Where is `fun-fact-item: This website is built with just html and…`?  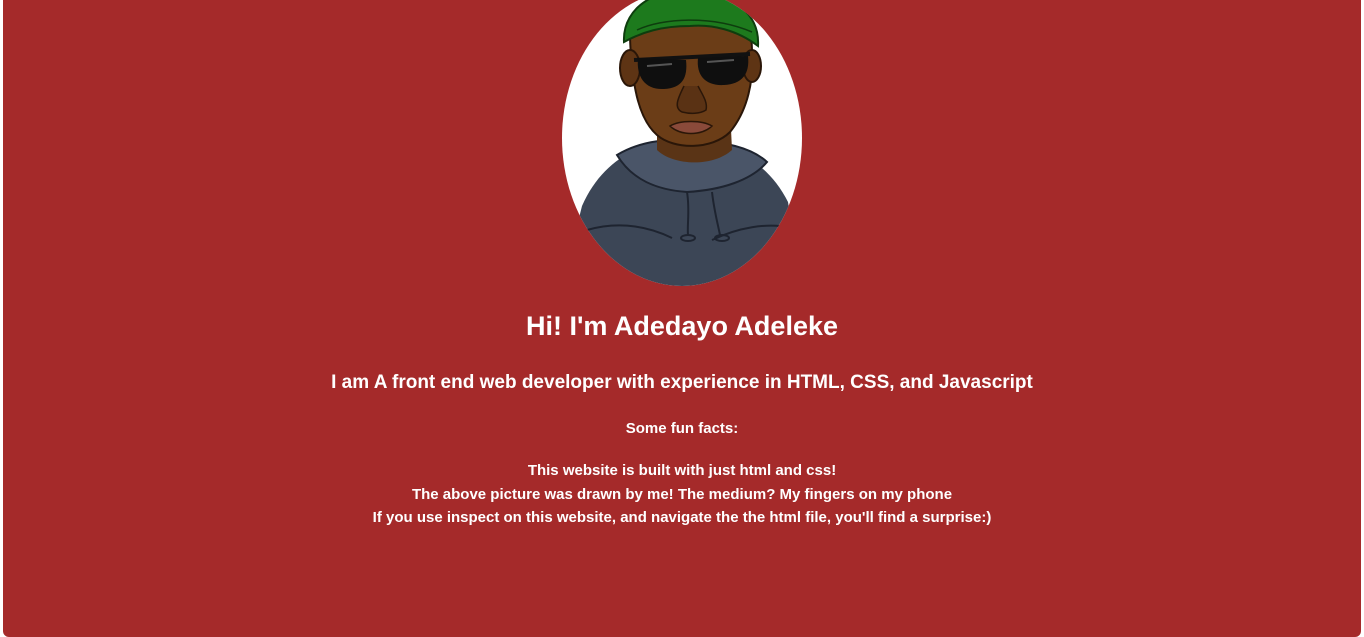
fun-fact-item: This website is built with just html and… is located at coordinates (682, 470).